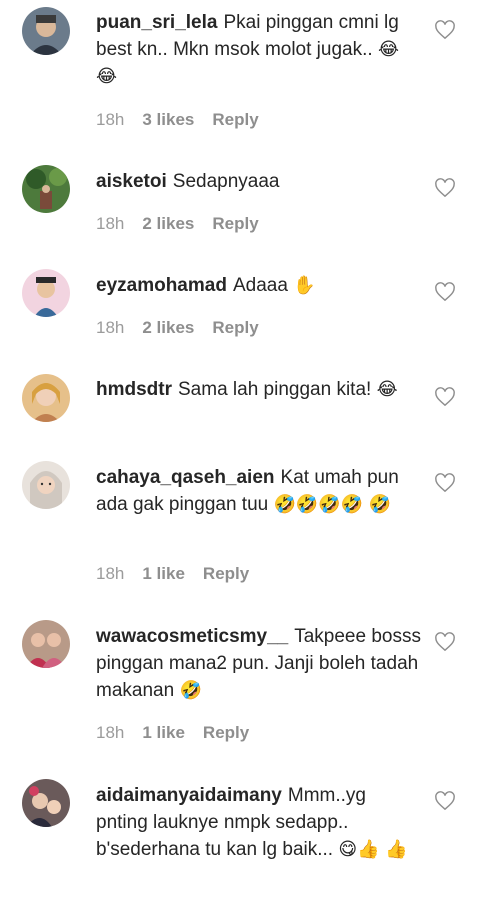 The image size is (495, 909). Describe the element at coordinates (161, 285) in the screenshot. I see `comment-username: eyzamohamad` at that location.